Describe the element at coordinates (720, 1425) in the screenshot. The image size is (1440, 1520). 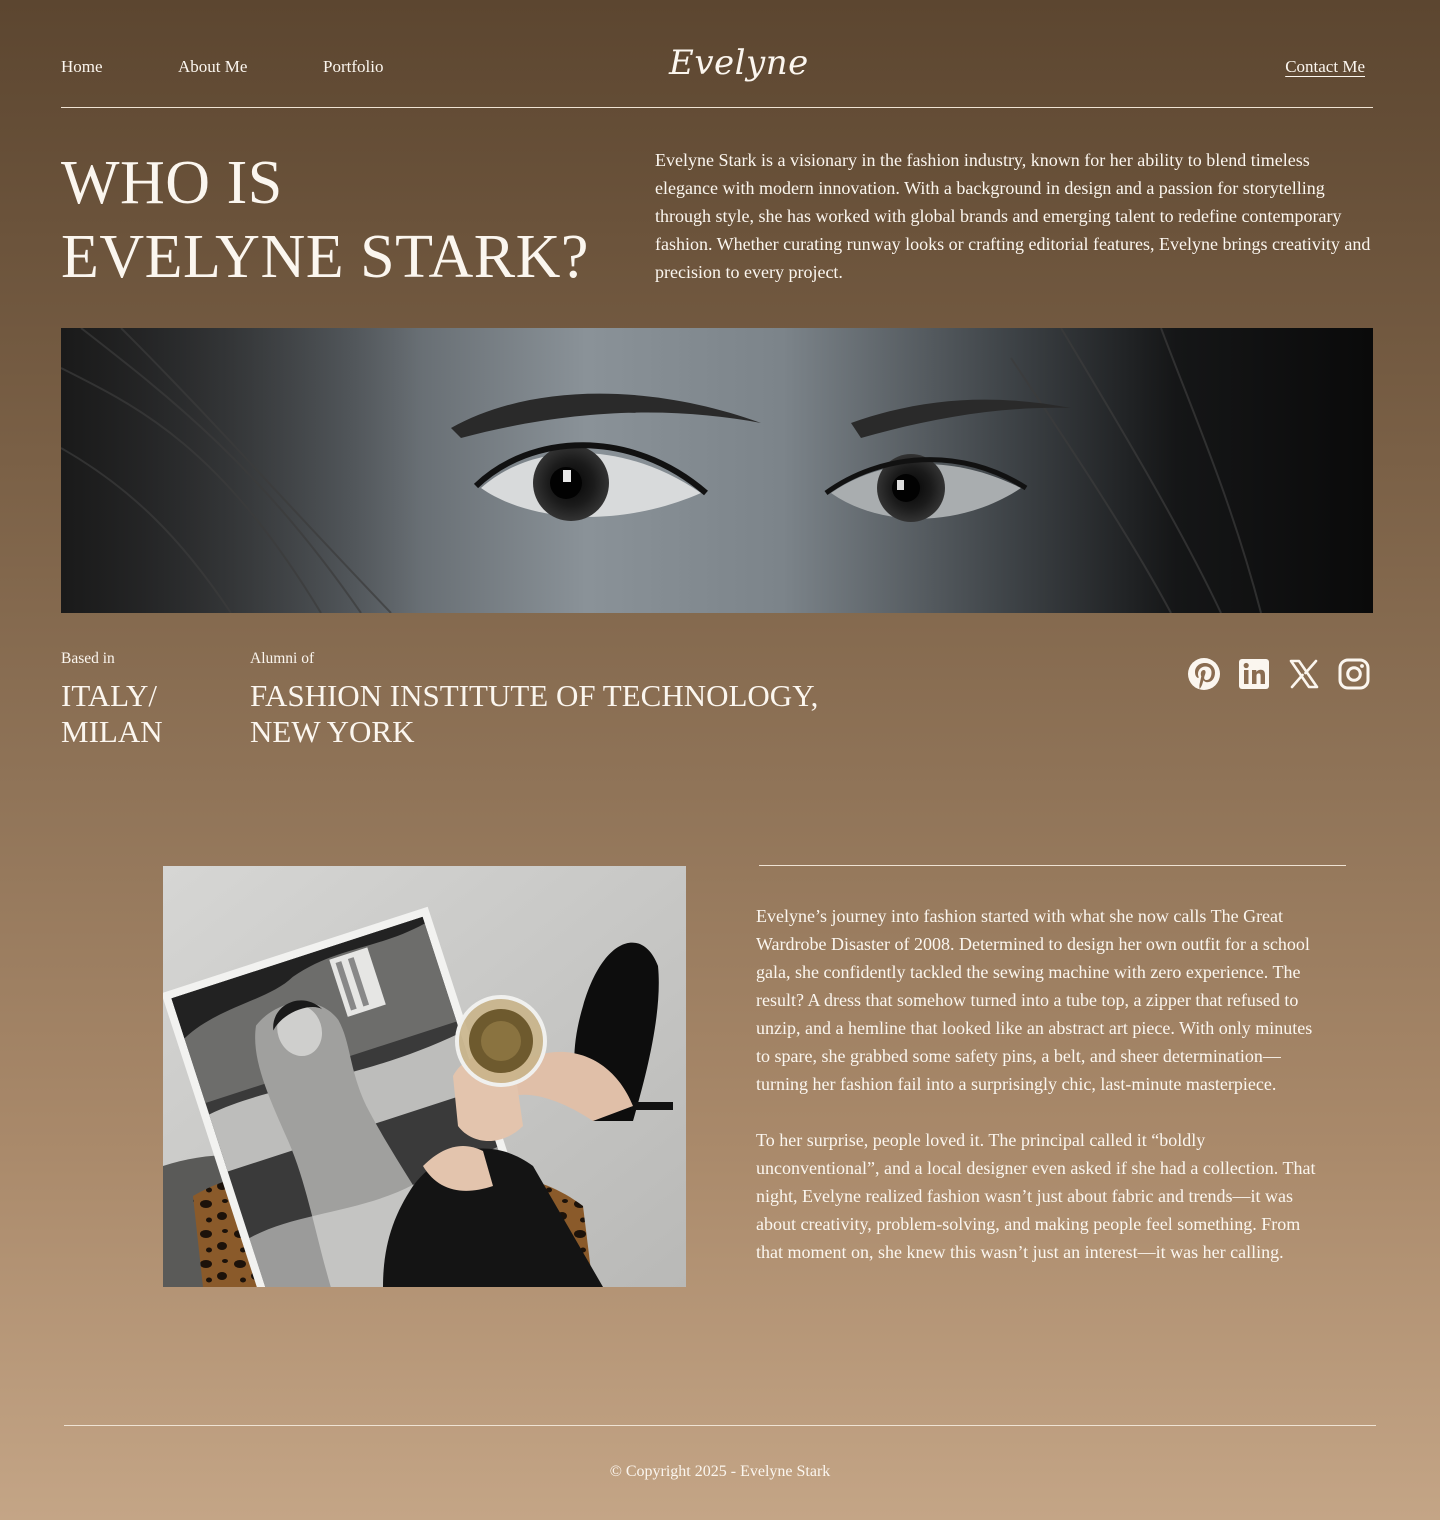
I see `footer-divider` at that location.